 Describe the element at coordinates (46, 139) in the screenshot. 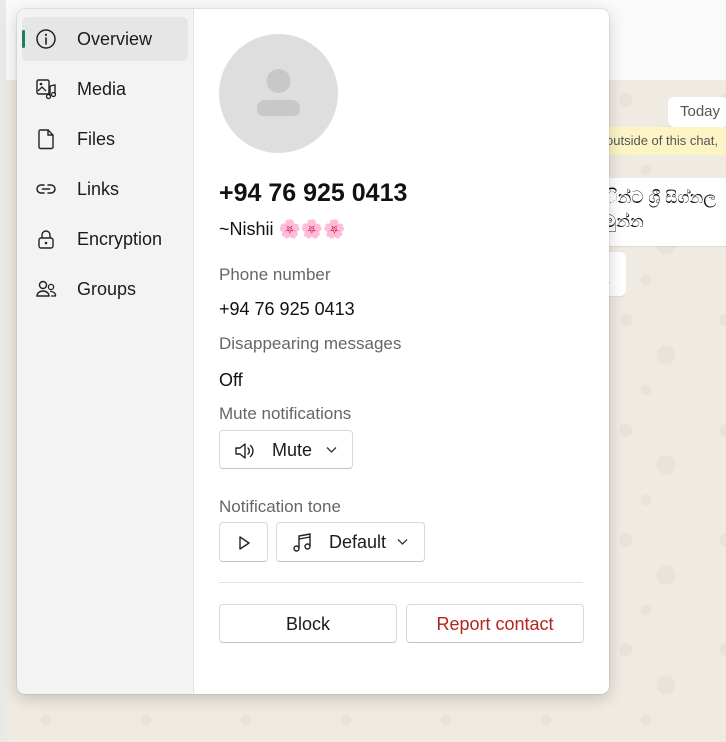

I see `file-icon` at that location.